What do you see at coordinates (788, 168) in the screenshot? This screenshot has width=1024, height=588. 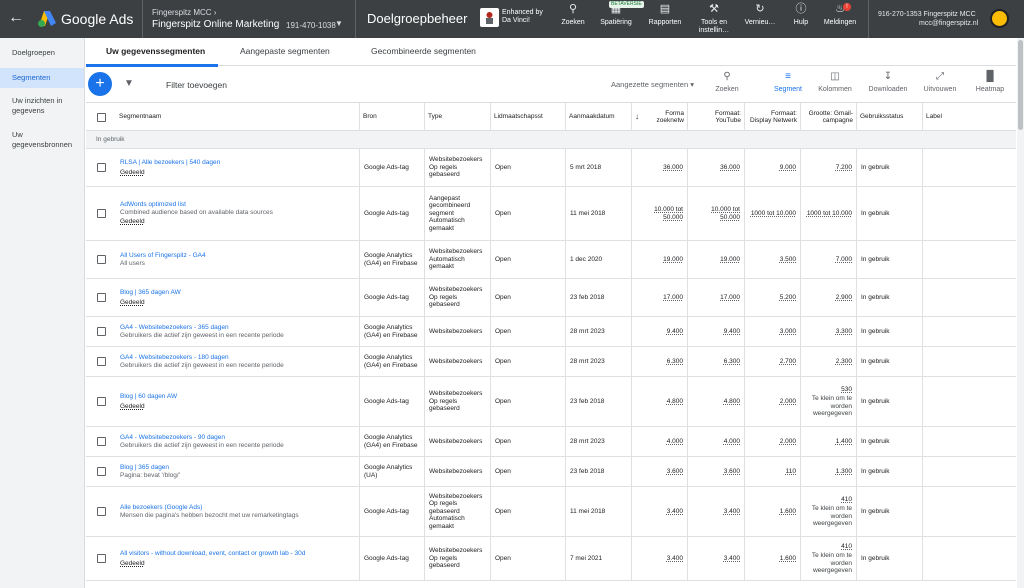 I see `display-size-value: 9.000` at bounding box center [788, 168].